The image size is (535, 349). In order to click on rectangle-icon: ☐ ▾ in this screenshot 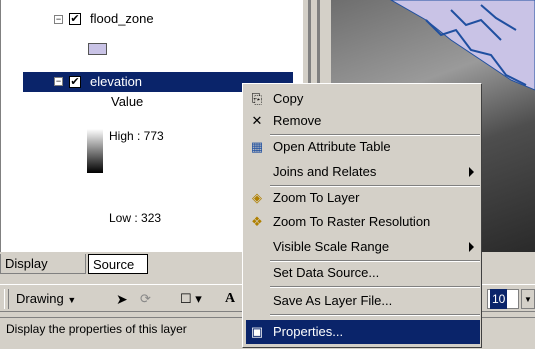, I will do `click(191, 299)`.